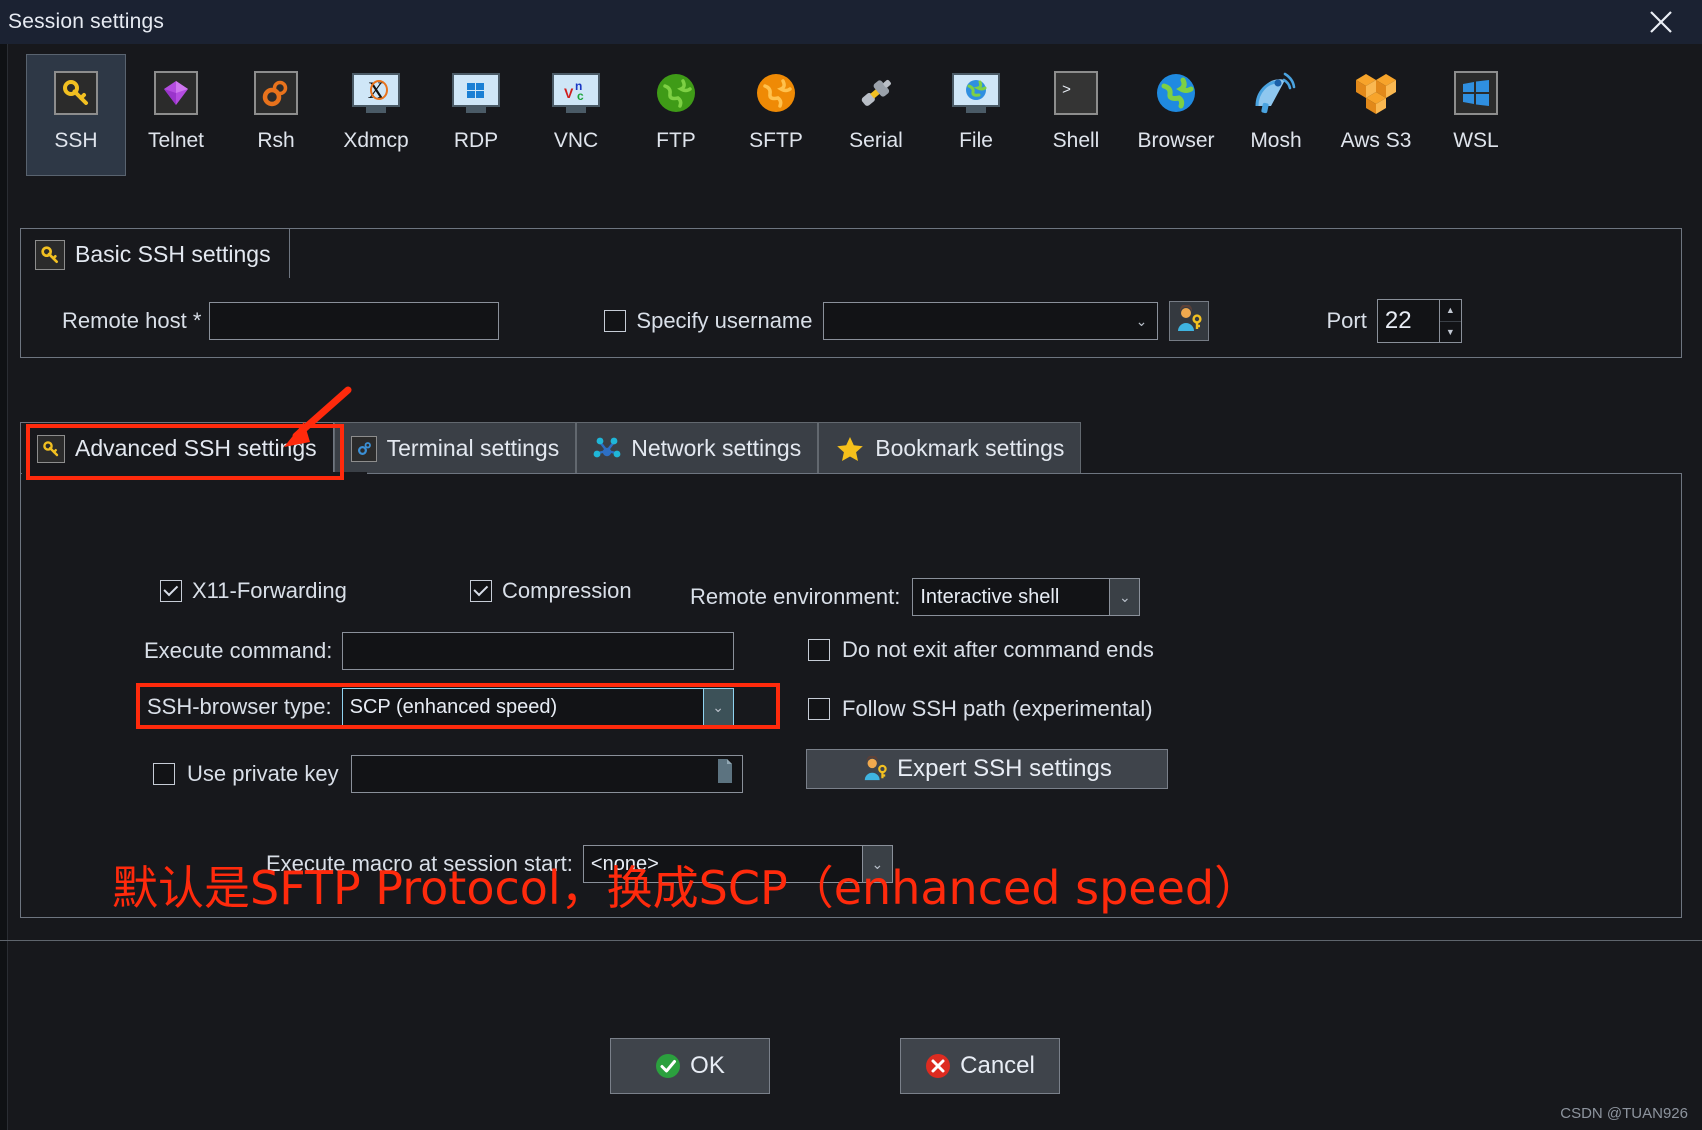 Image resolution: width=1702 pixels, height=1130 pixels. Describe the element at coordinates (1346, 320) in the screenshot. I see `port-label: Port` at that location.